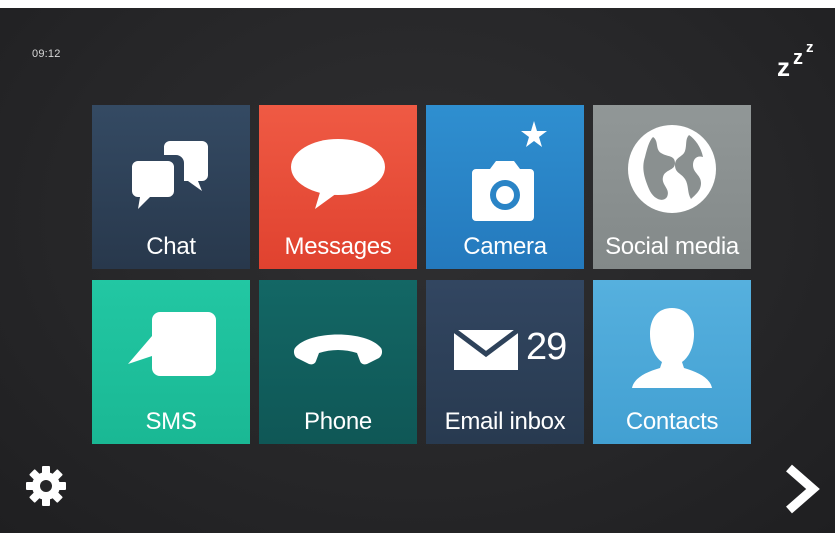 The image size is (835, 533). I want to click on tile-phone: Phone, so click(338, 362).